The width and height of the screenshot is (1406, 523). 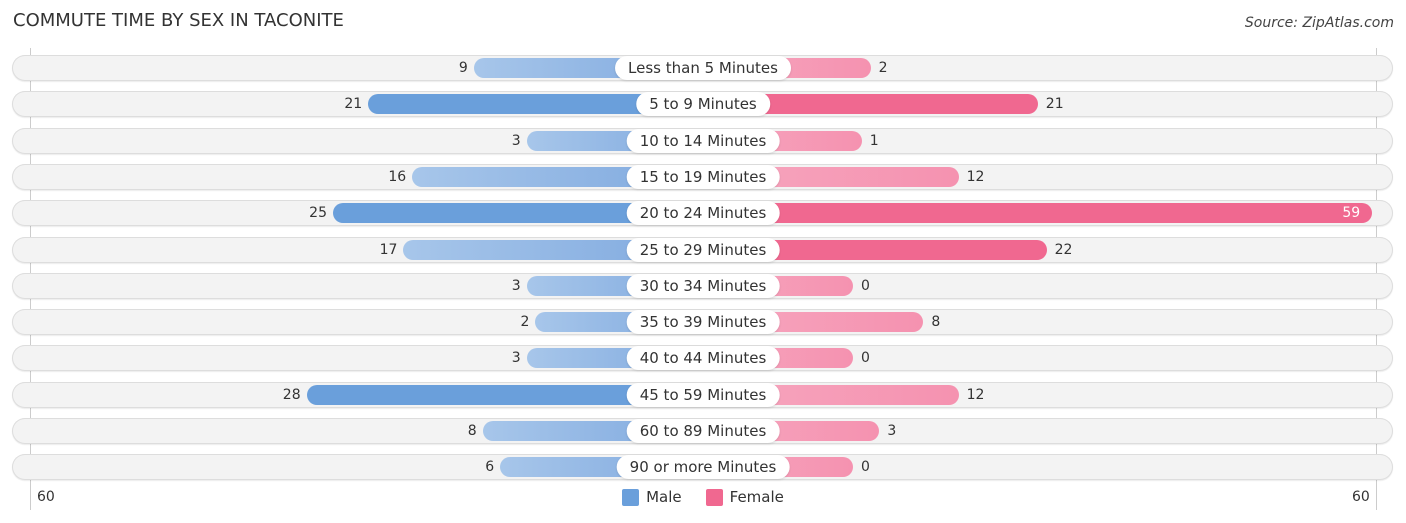 What do you see at coordinates (703, 467) in the screenshot?
I see `category-label: 90 or more Minutes` at bounding box center [703, 467].